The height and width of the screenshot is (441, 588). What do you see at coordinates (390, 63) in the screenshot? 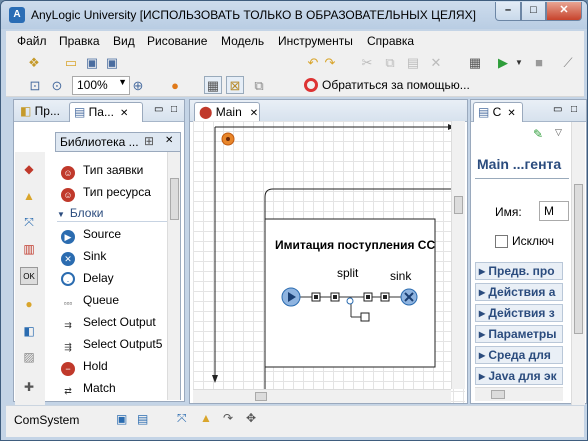
I see `copy-icon: ⧉` at bounding box center [390, 63].